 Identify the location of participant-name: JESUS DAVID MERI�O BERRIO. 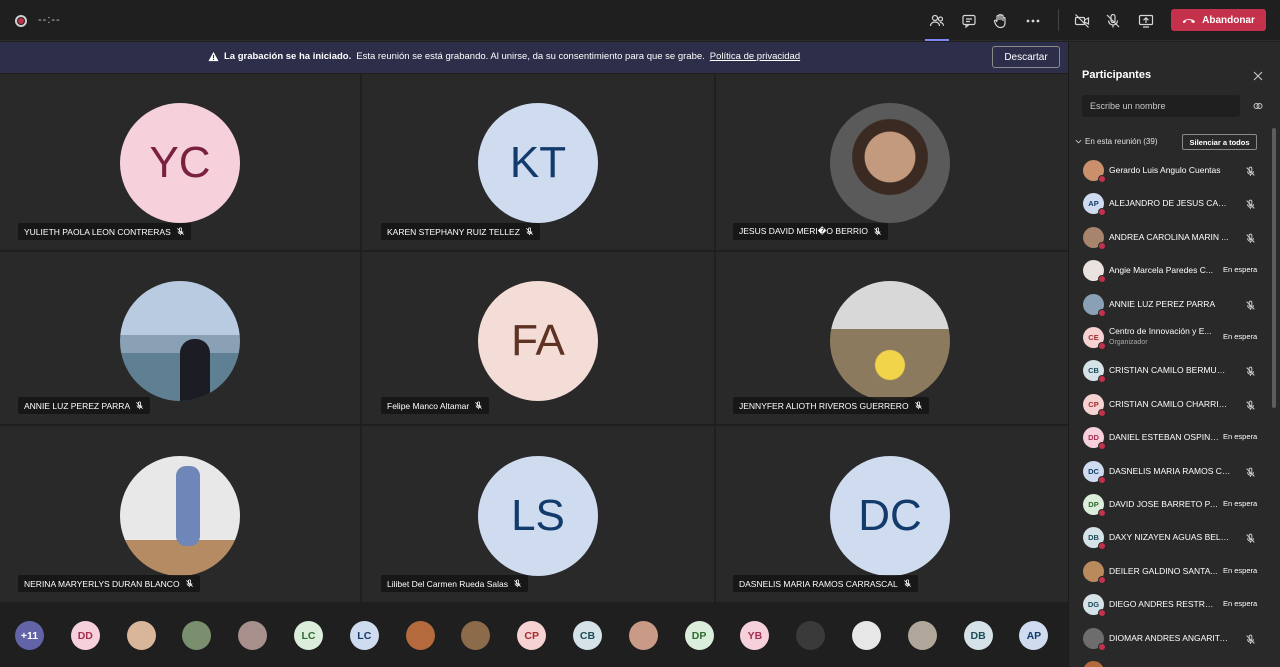
(803, 231).